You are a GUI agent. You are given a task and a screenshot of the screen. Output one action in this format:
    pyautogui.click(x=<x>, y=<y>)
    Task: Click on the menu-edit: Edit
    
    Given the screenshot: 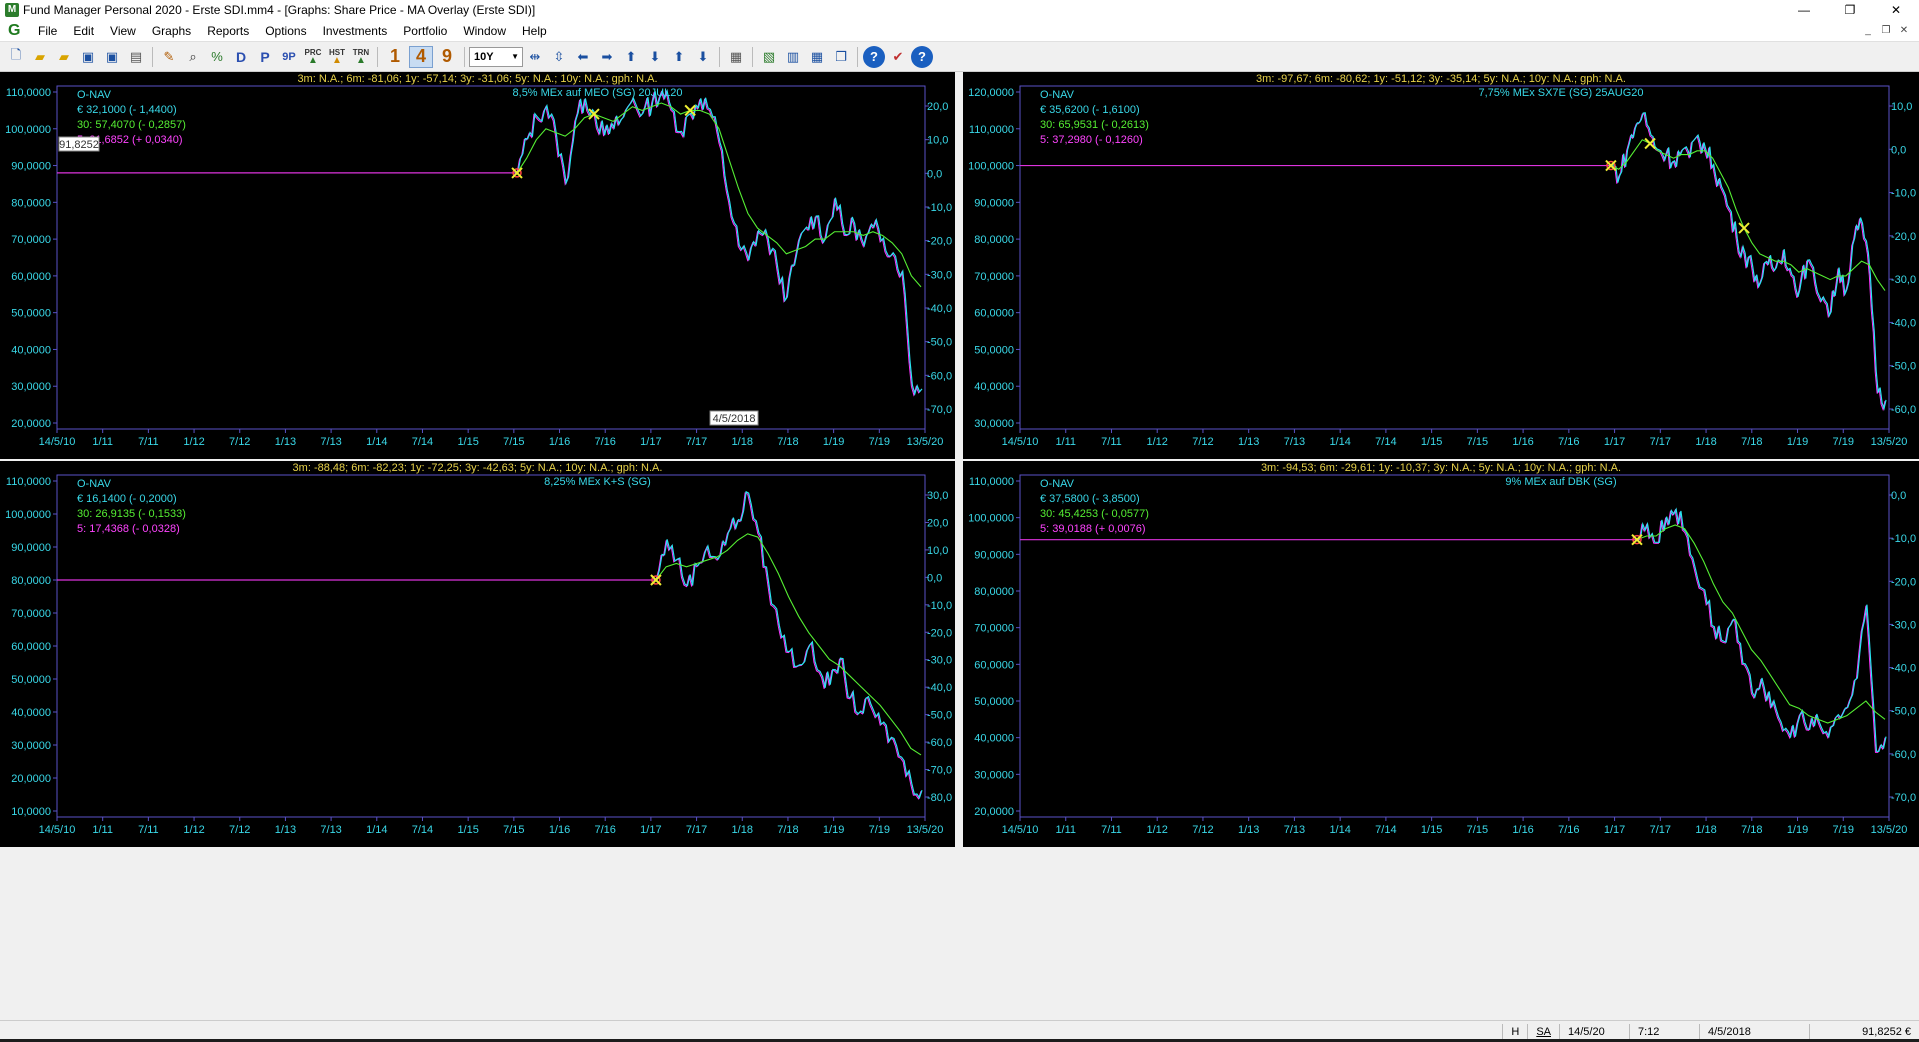 What is the action you would take?
    pyautogui.click(x=83, y=31)
    